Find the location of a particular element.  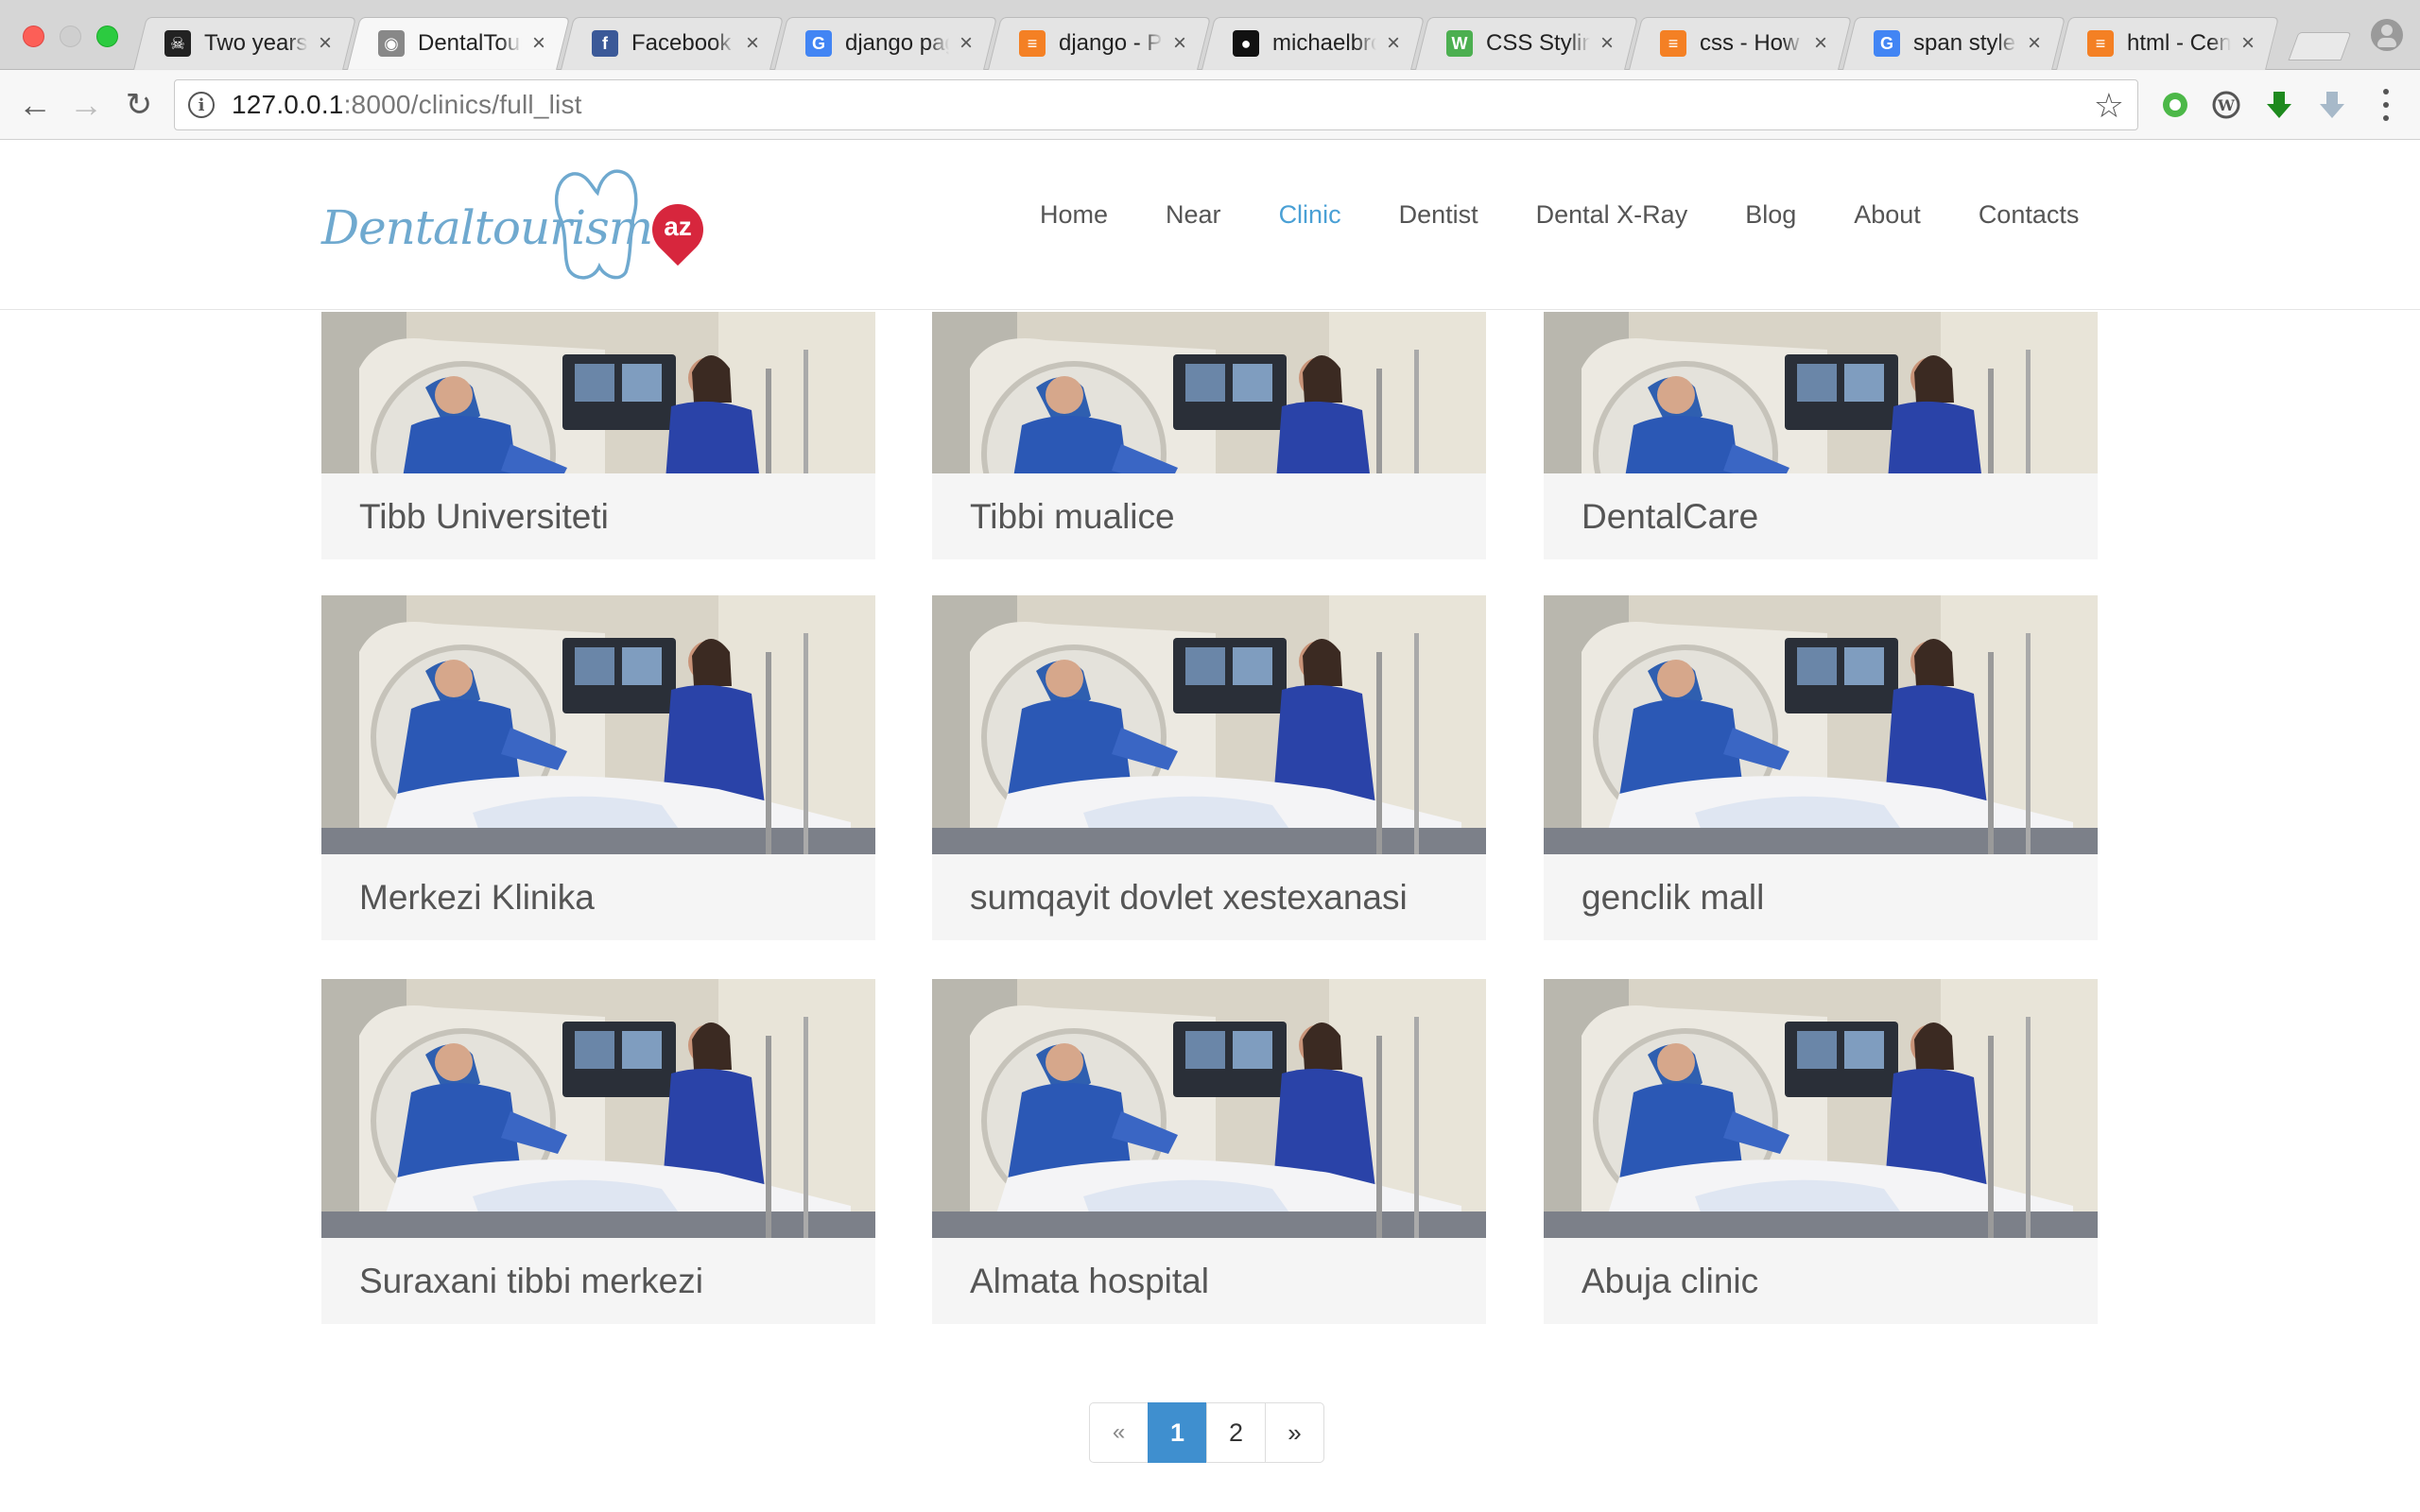

site-icon: ◉ is located at coordinates (391, 43).